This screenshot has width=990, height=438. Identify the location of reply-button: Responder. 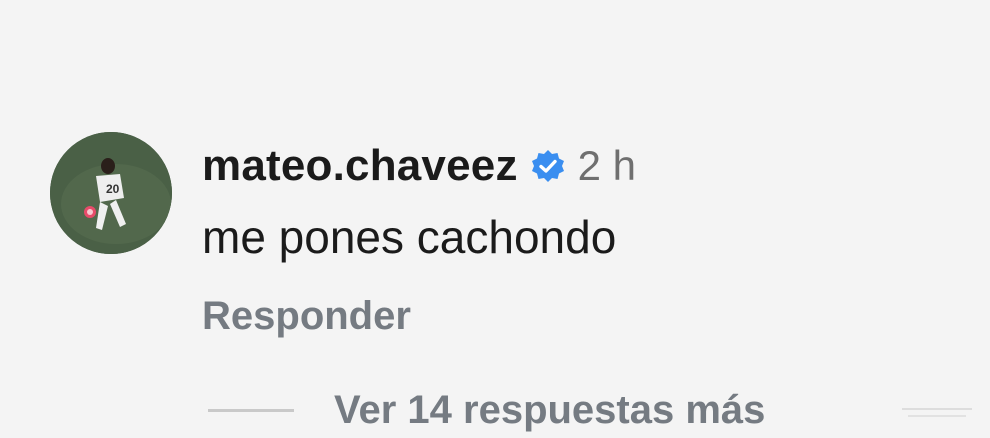
(306, 316).